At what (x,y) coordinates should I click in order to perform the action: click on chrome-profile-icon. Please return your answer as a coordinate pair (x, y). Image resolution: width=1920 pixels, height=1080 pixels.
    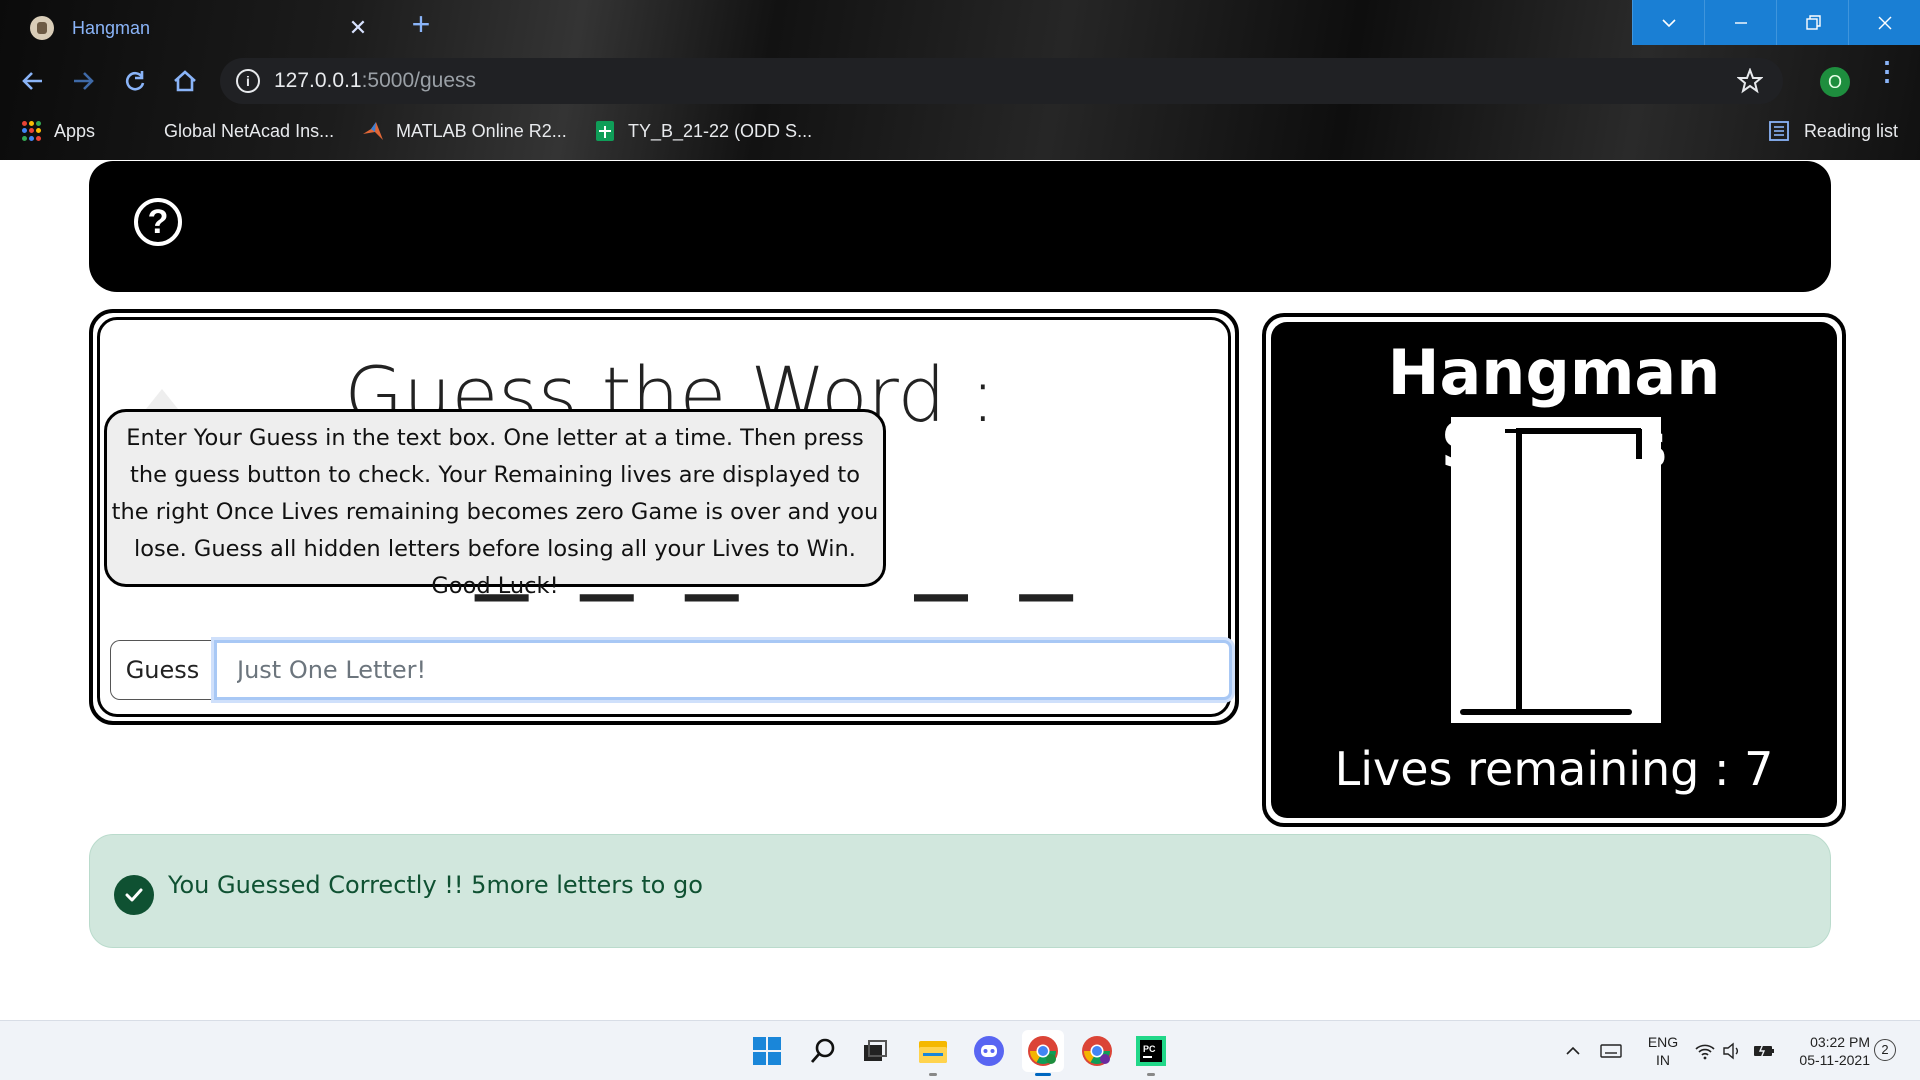
    Looking at the image, I should click on (1097, 1051).